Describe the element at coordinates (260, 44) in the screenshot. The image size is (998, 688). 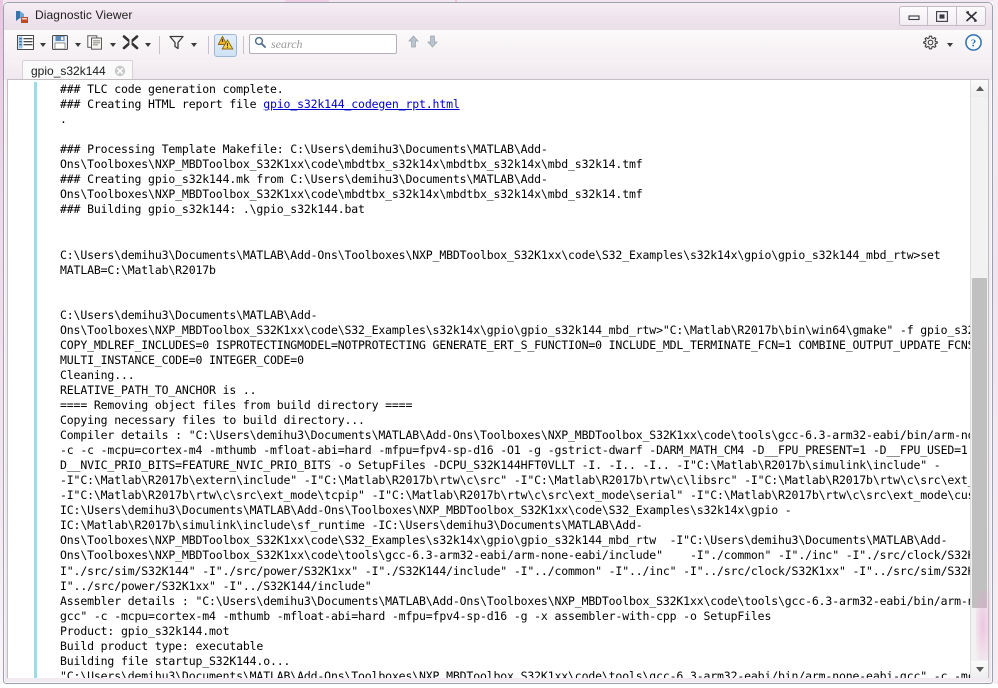
I see `search-icon` at that location.